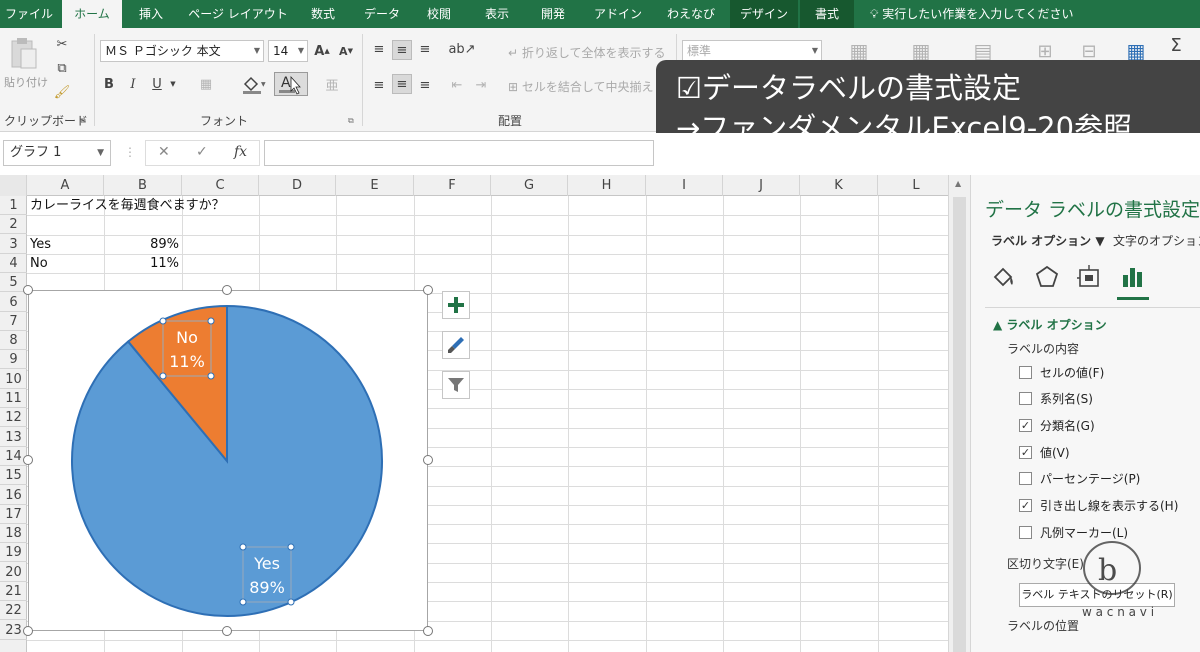 The image size is (1200, 652). I want to click on font-dialog-launcher-icon: ⧉, so click(351, 121).